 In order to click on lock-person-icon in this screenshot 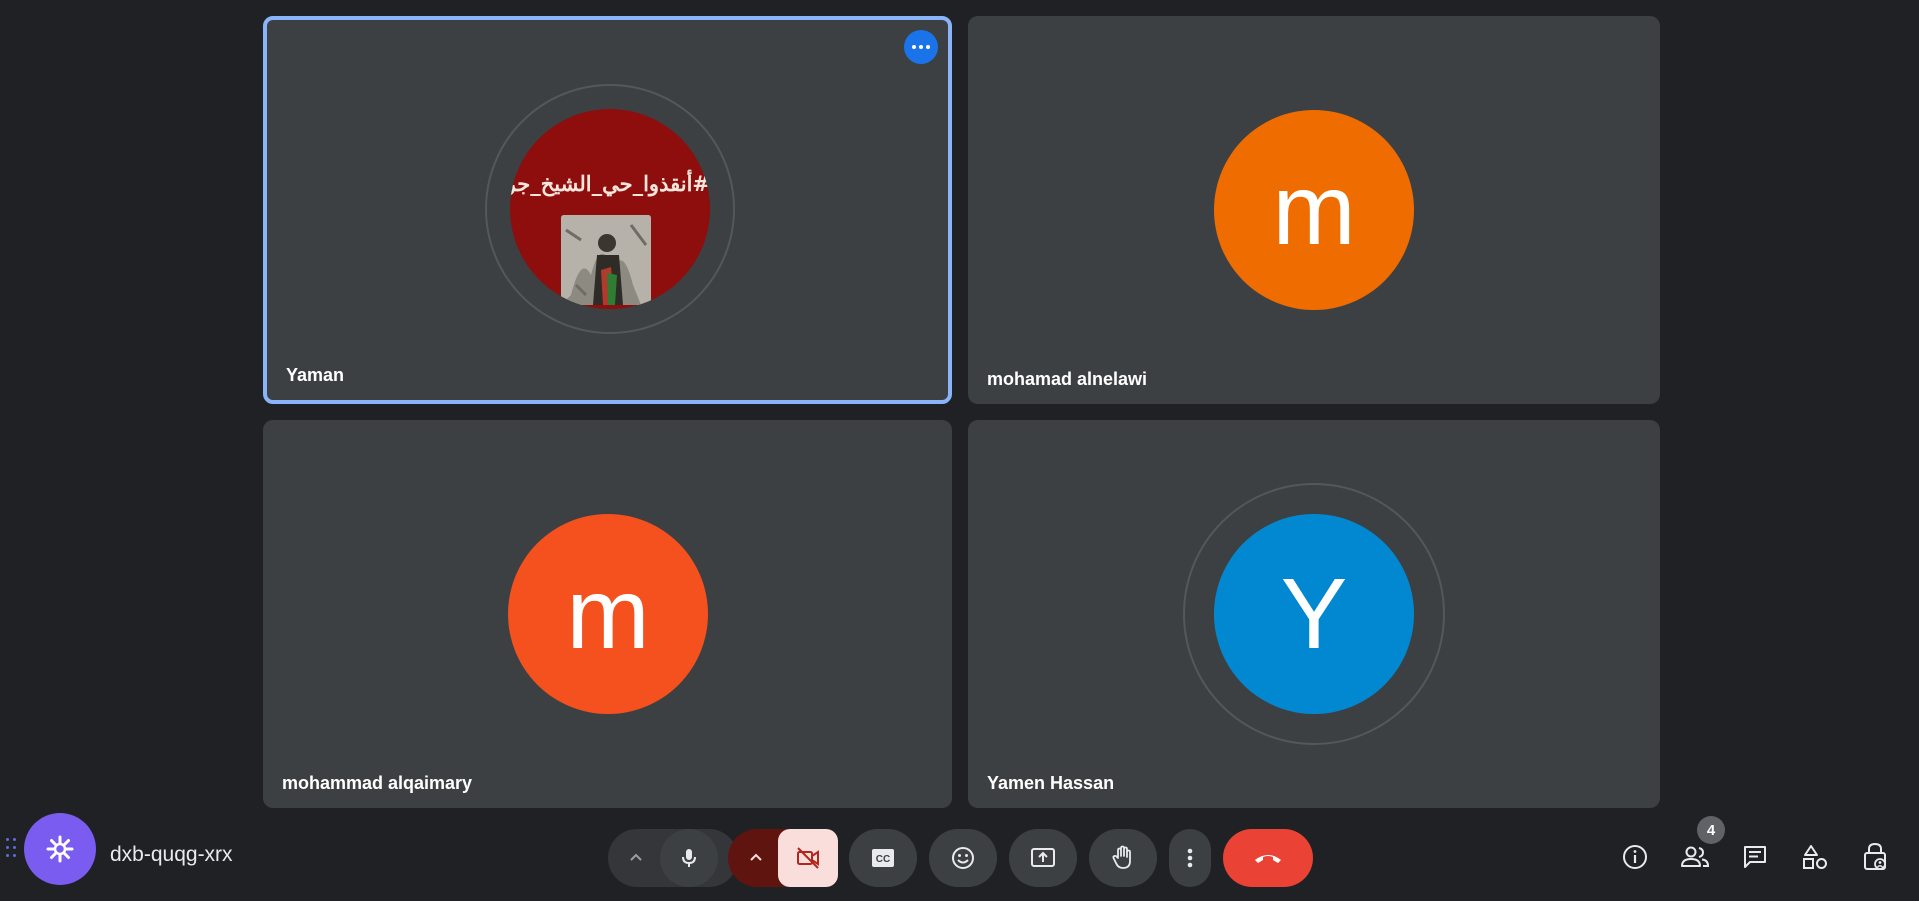, I will do `click(1875, 856)`.